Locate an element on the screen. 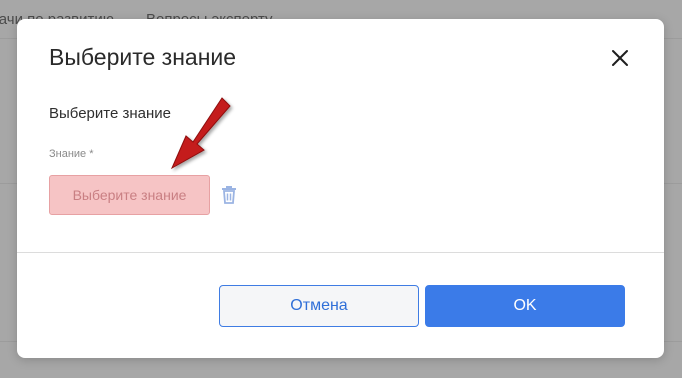  knowledge-field-label: Знание * is located at coordinates (71, 154).